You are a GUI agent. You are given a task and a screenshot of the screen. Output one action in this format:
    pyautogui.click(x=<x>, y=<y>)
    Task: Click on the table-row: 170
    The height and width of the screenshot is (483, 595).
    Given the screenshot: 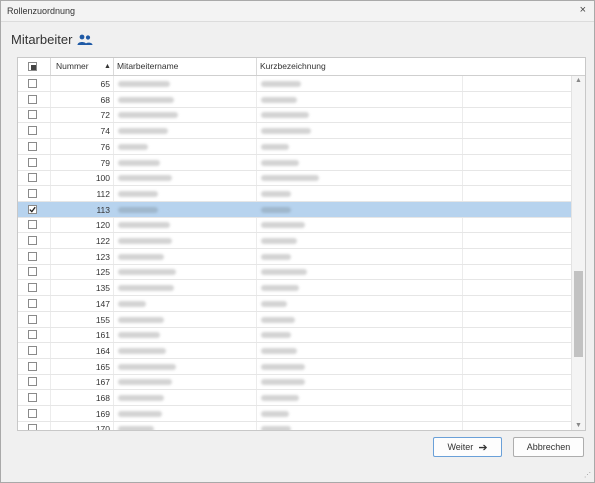 What is the action you would take?
    pyautogui.click(x=294, y=426)
    